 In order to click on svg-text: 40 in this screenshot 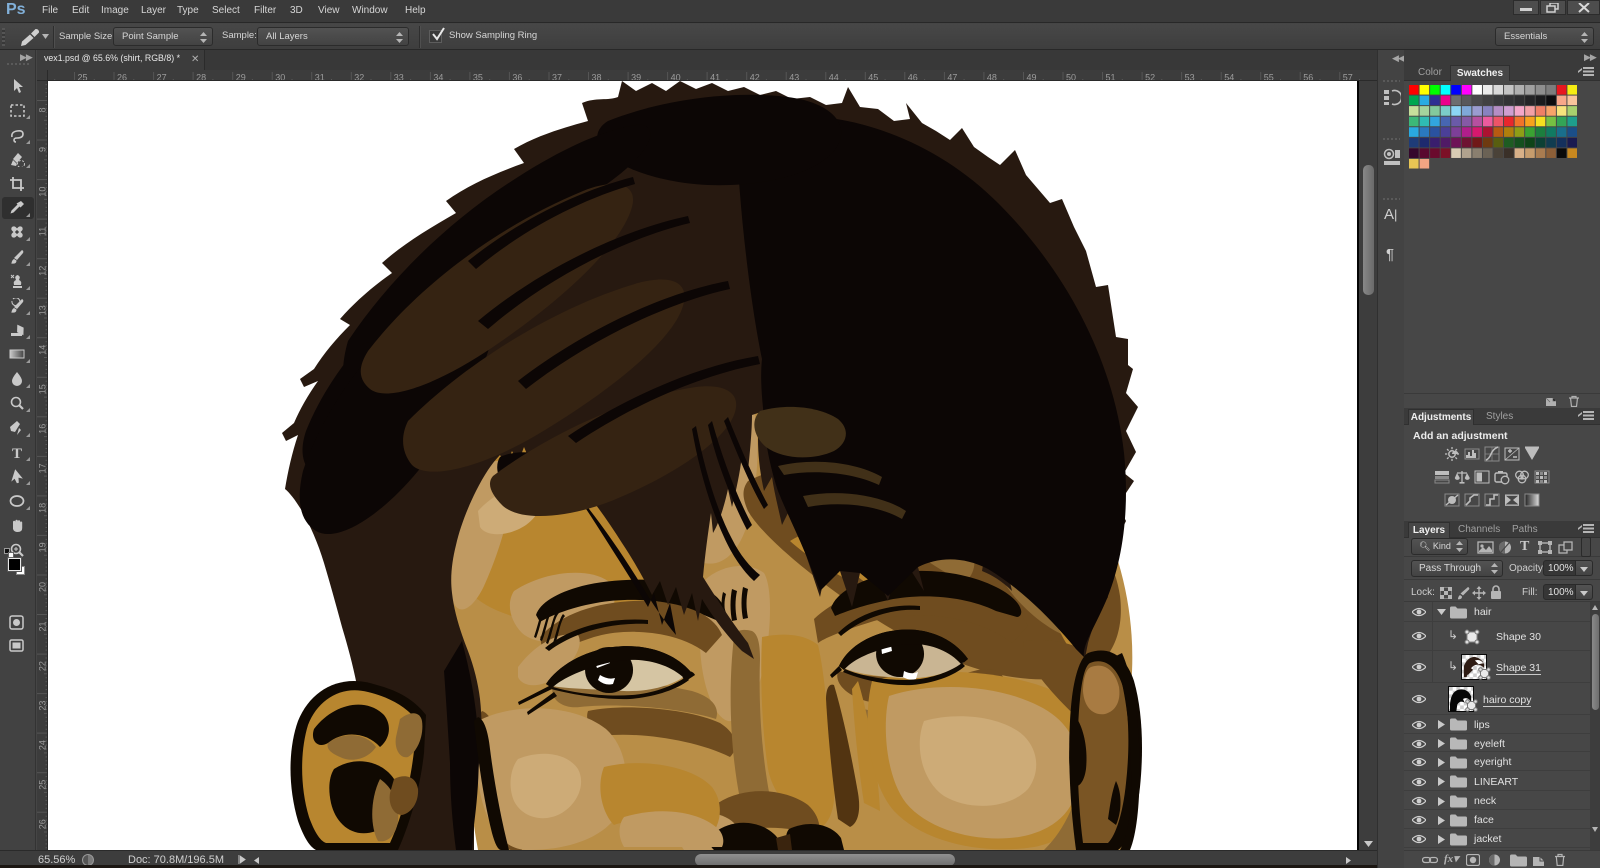, I will do `click(676, 77)`.